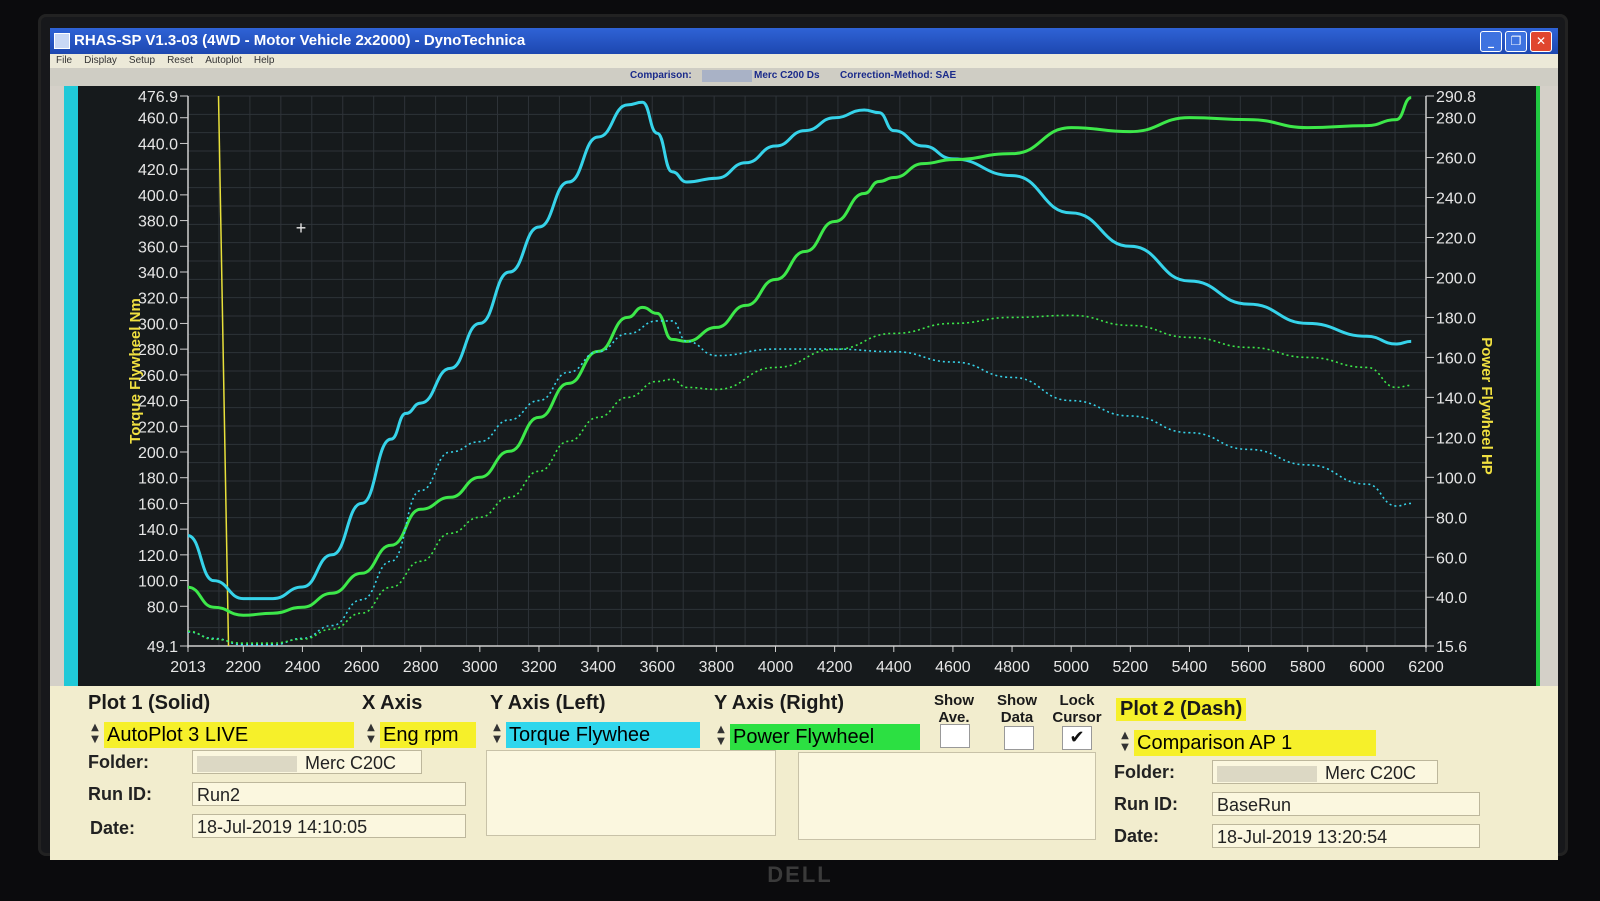 Image resolution: width=1600 pixels, height=901 pixels. Describe the element at coordinates (158, 97) in the screenshot. I see `y-left-tick-label: 476.9` at that location.